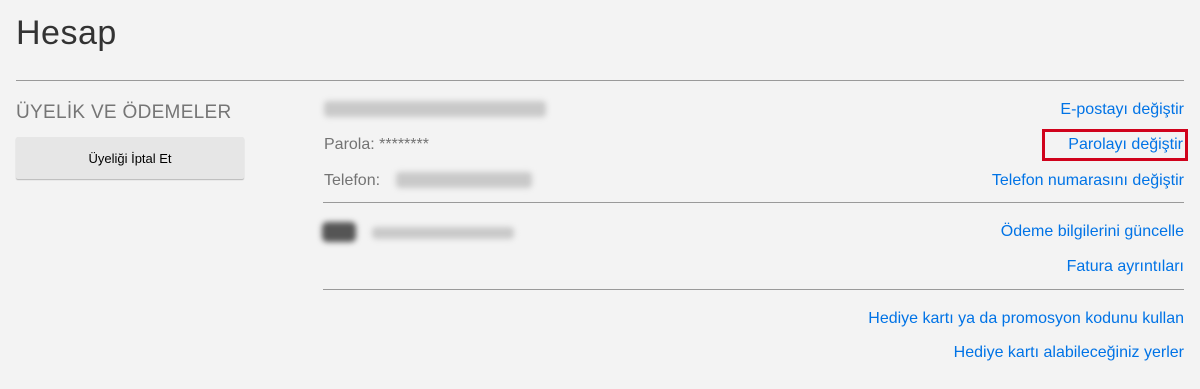  What do you see at coordinates (753, 202) in the screenshot?
I see `account-divider` at bounding box center [753, 202].